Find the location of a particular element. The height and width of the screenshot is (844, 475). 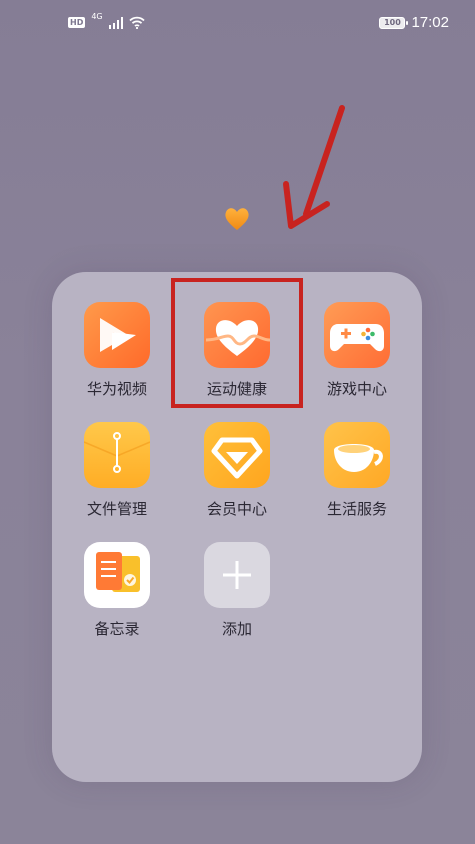

app-label: 备忘录 is located at coordinates (117, 629).